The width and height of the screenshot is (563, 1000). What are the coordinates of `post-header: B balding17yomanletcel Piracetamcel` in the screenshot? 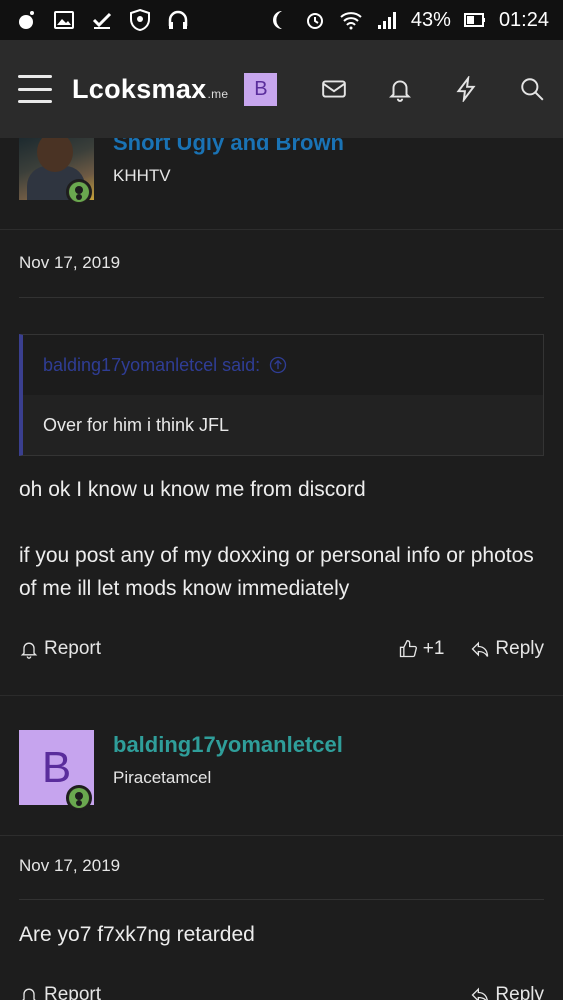 It's located at (281, 783).